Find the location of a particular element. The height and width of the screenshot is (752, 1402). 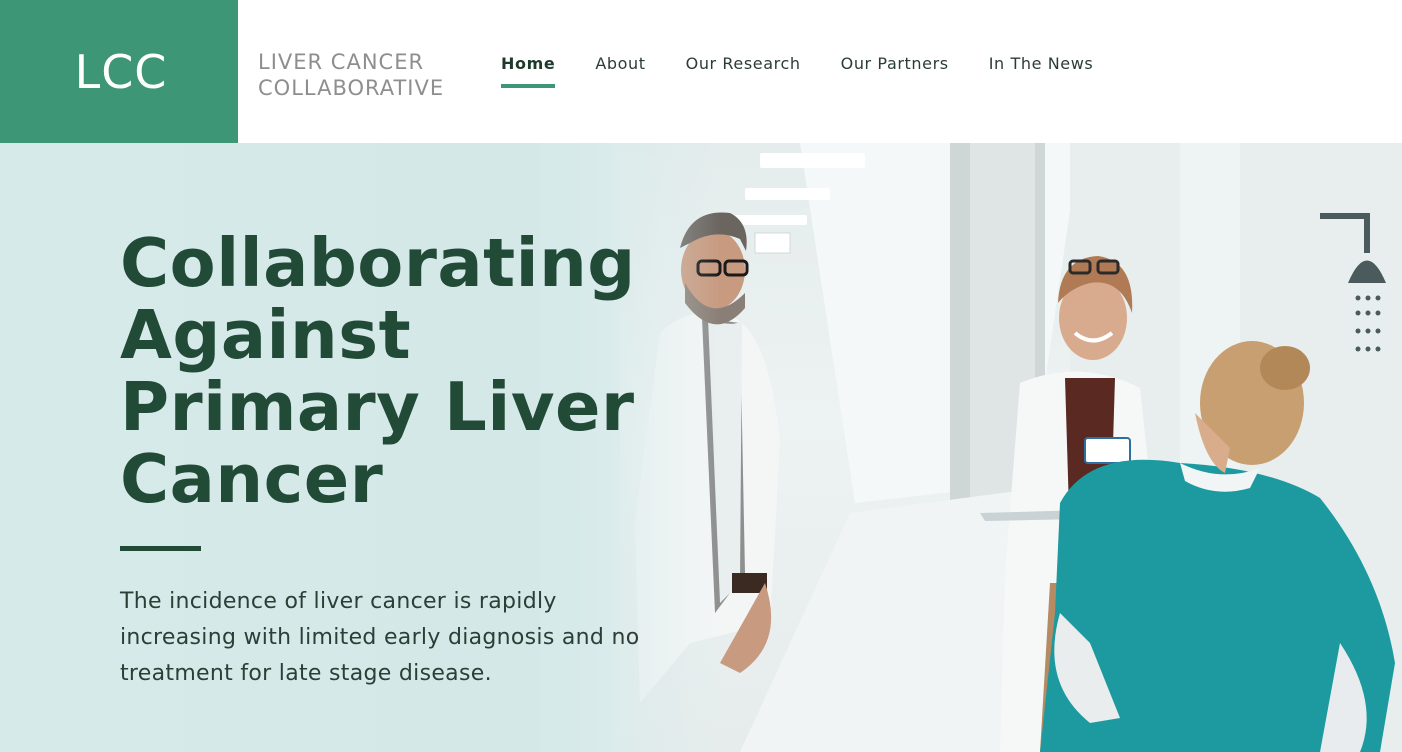

logo-mark: LCC is located at coordinates (121, 71).